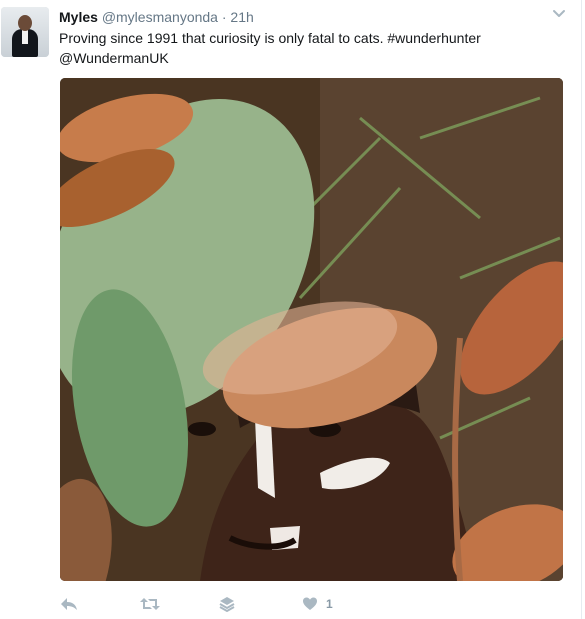  Describe the element at coordinates (317, 604) in the screenshot. I see `like-button: 1` at that location.